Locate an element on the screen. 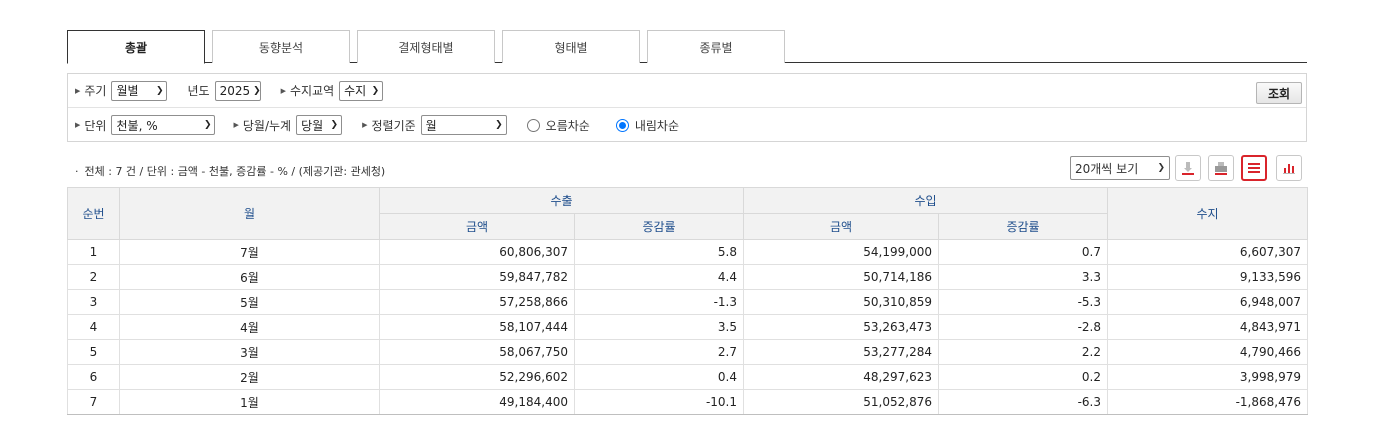 The height and width of the screenshot is (435, 1375). chart-view-icon is located at coordinates (1289, 169).